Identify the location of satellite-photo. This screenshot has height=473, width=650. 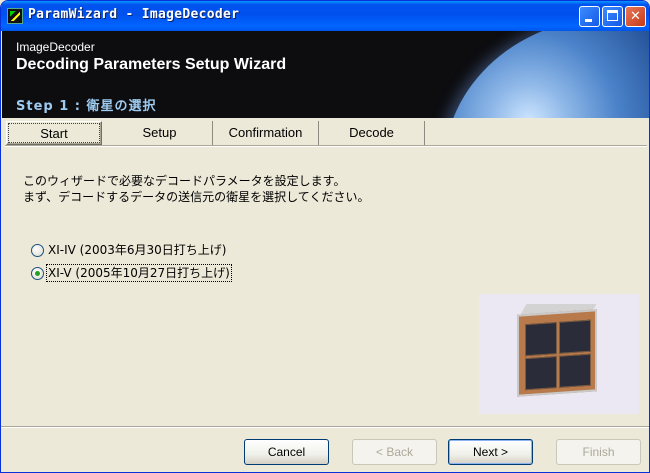
(559, 354).